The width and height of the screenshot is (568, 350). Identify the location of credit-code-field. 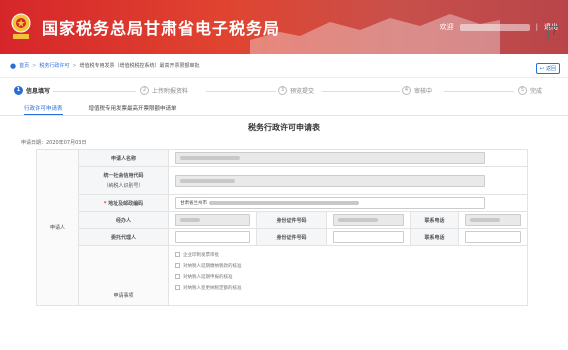
(330, 180).